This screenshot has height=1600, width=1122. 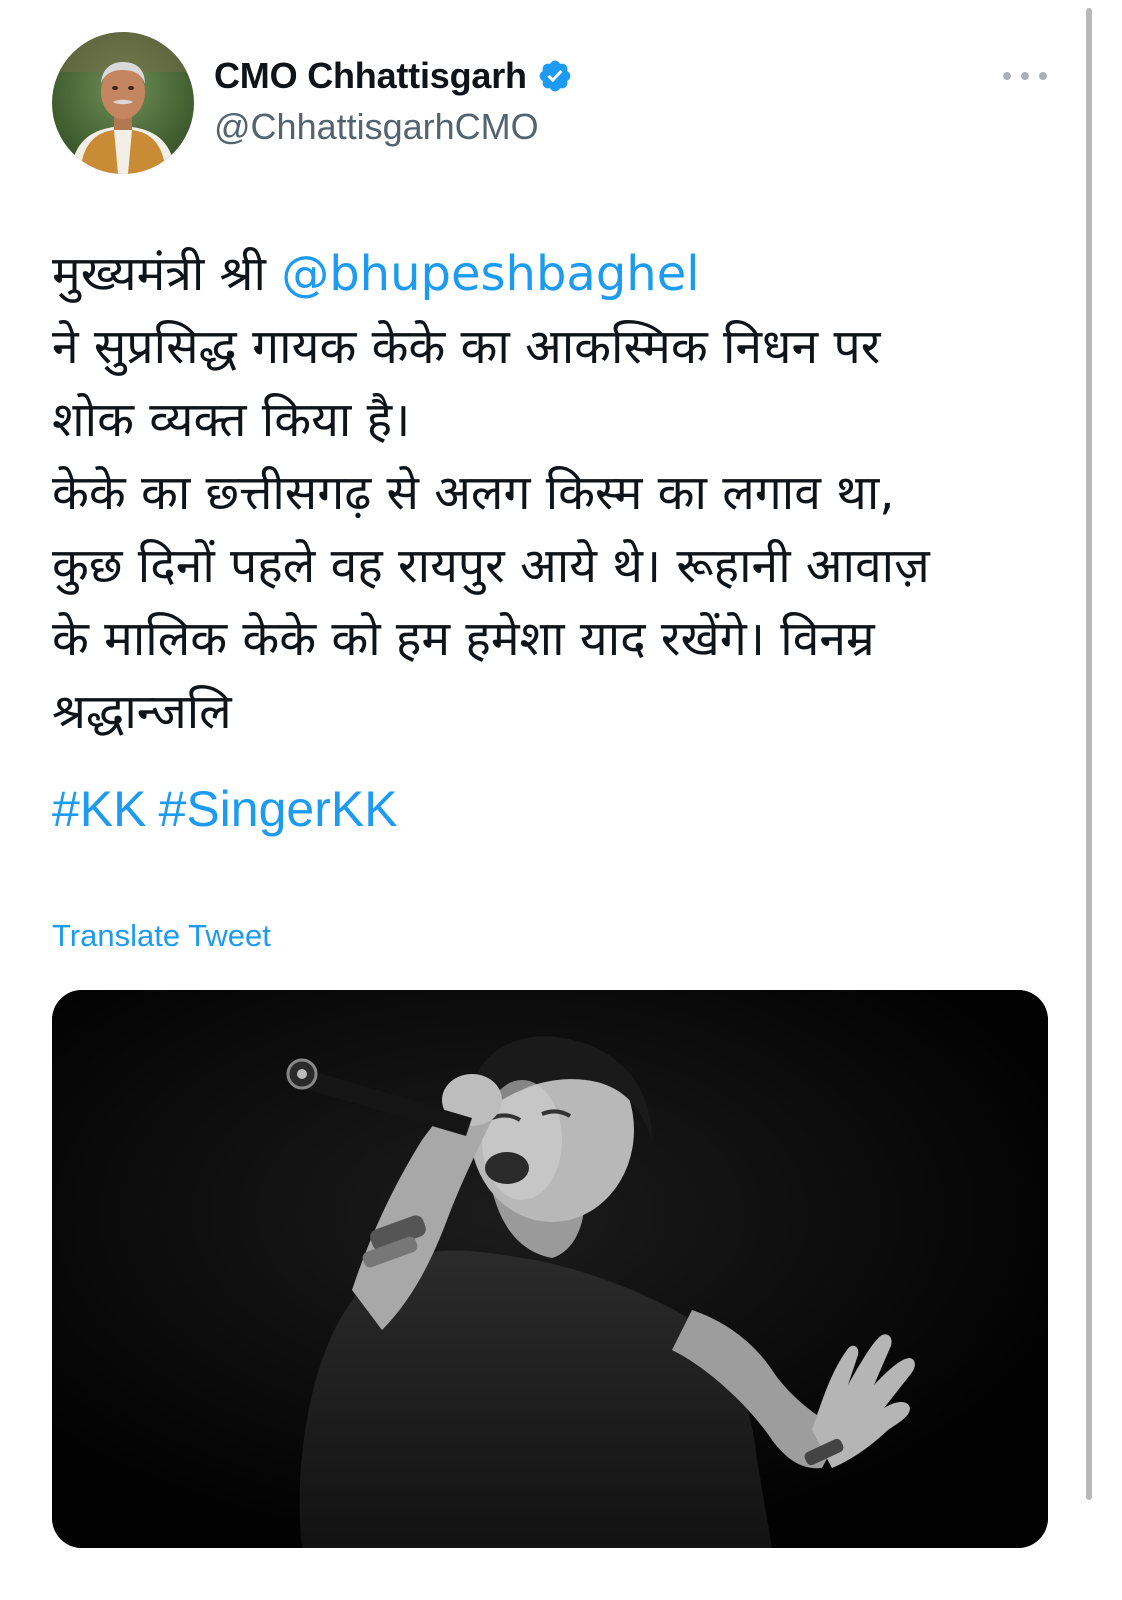 What do you see at coordinates (490, 274) in the screenshot?
I see `mention-link: @bhupeshbaghel` at bounding box center [490, 274].